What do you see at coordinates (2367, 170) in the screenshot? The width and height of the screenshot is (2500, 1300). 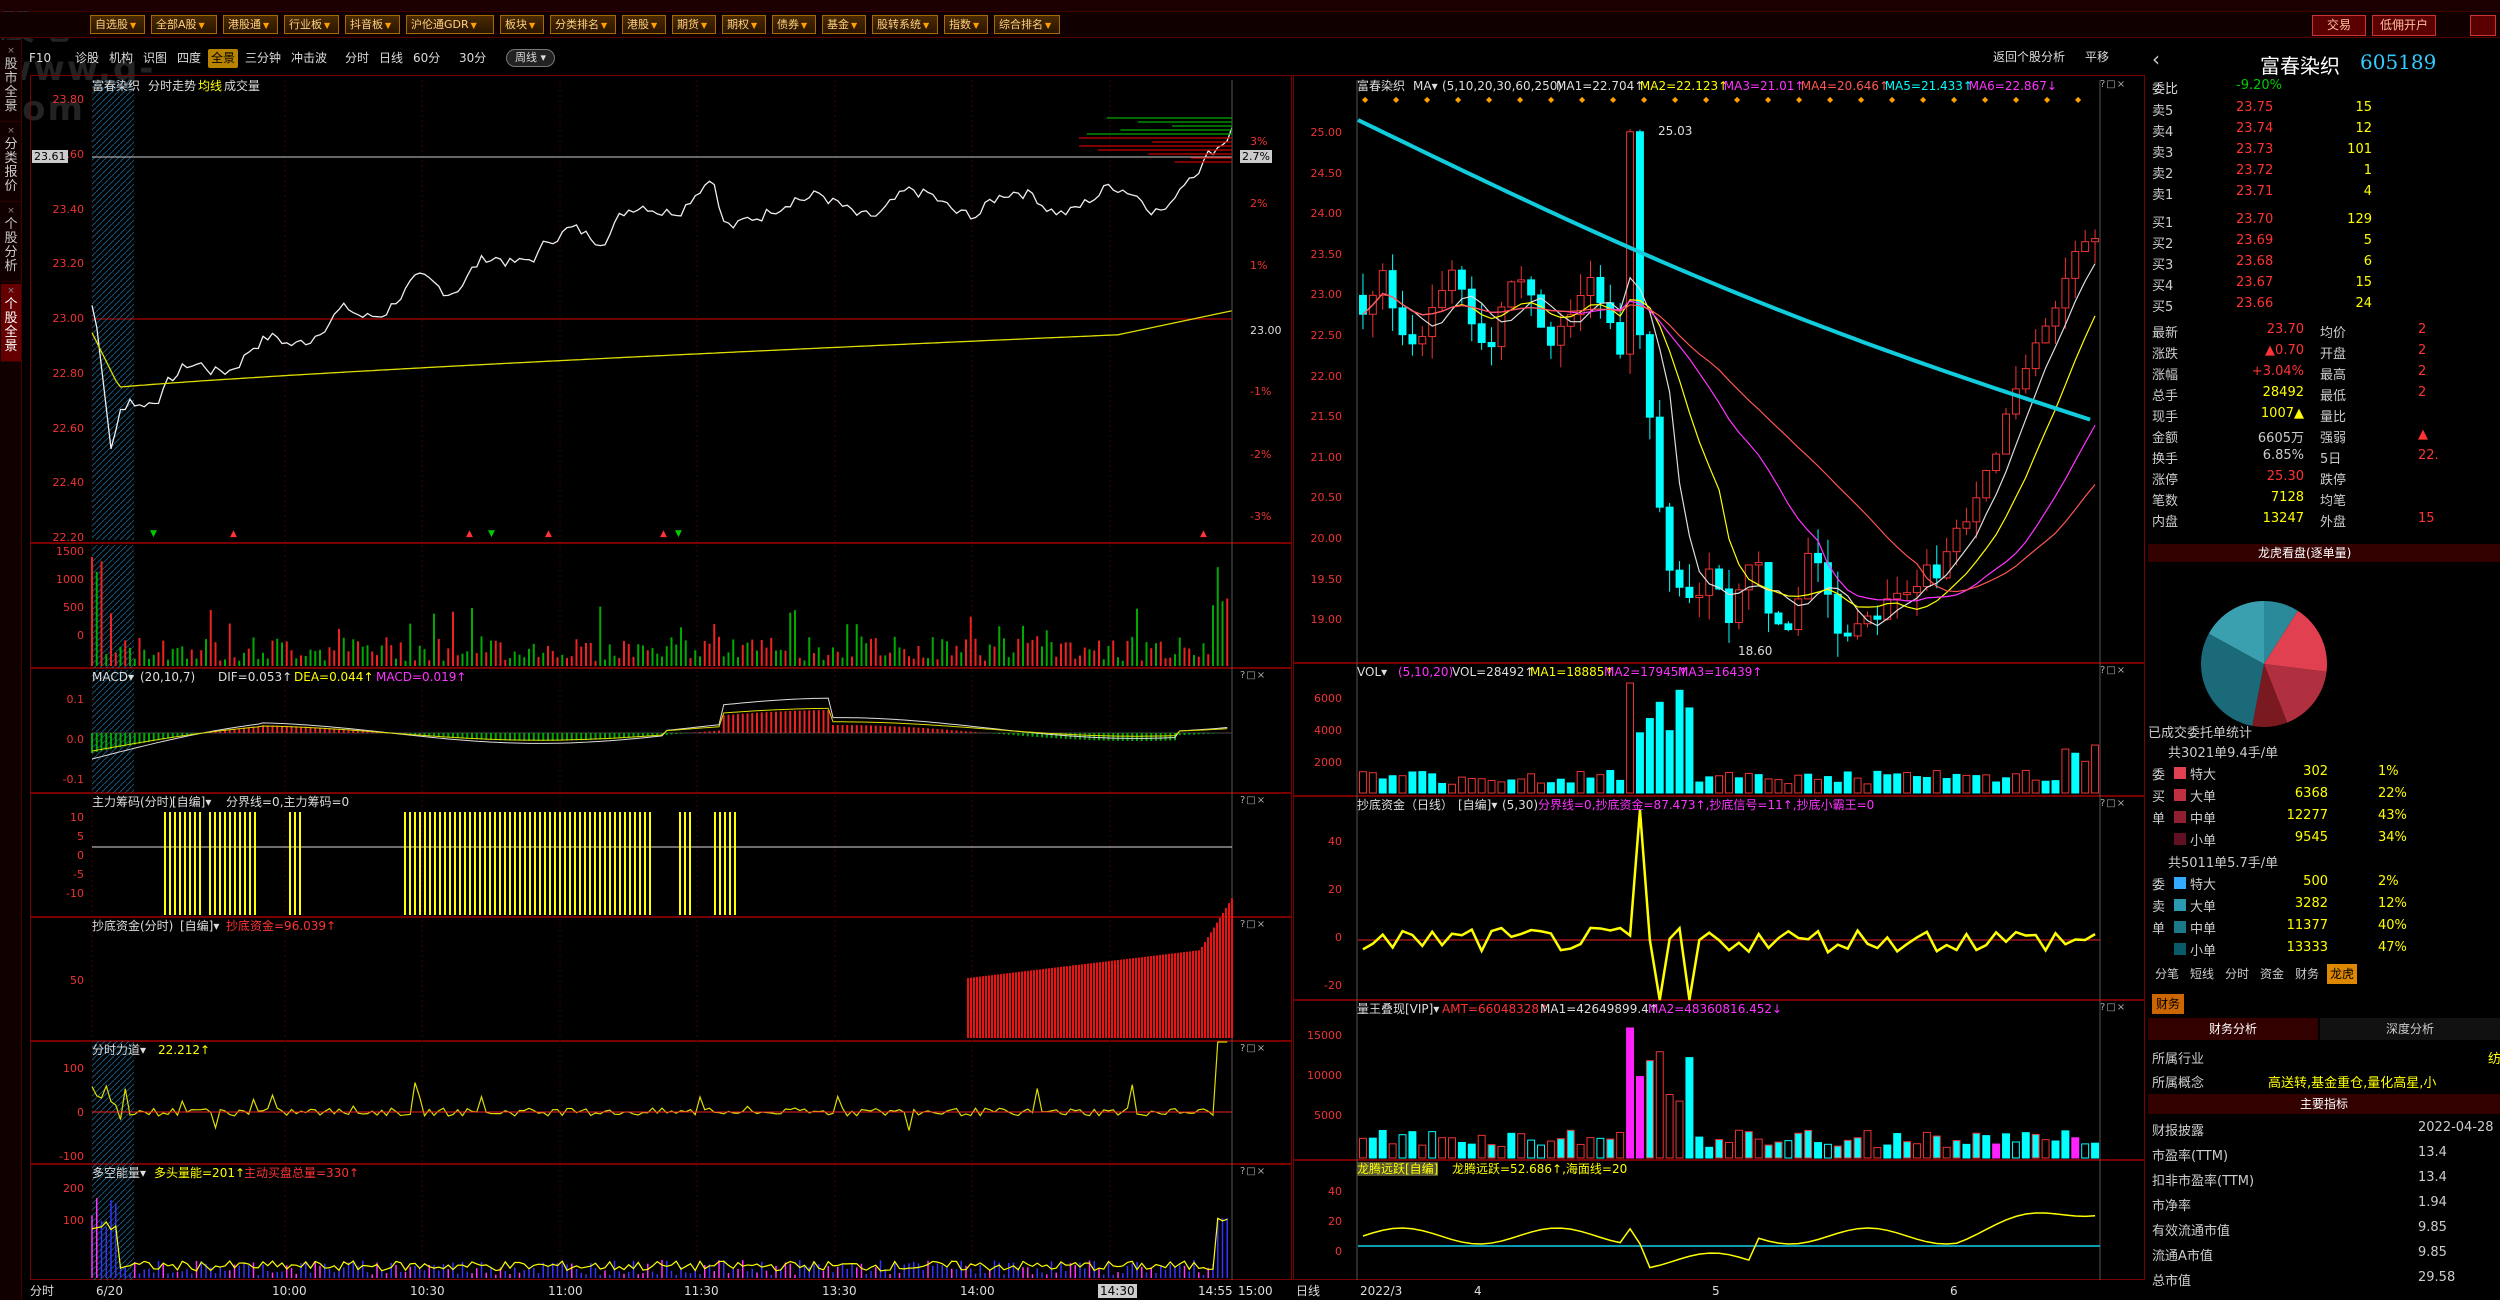 I see `ask-volume: 1` at bounding box center [2367, 170].